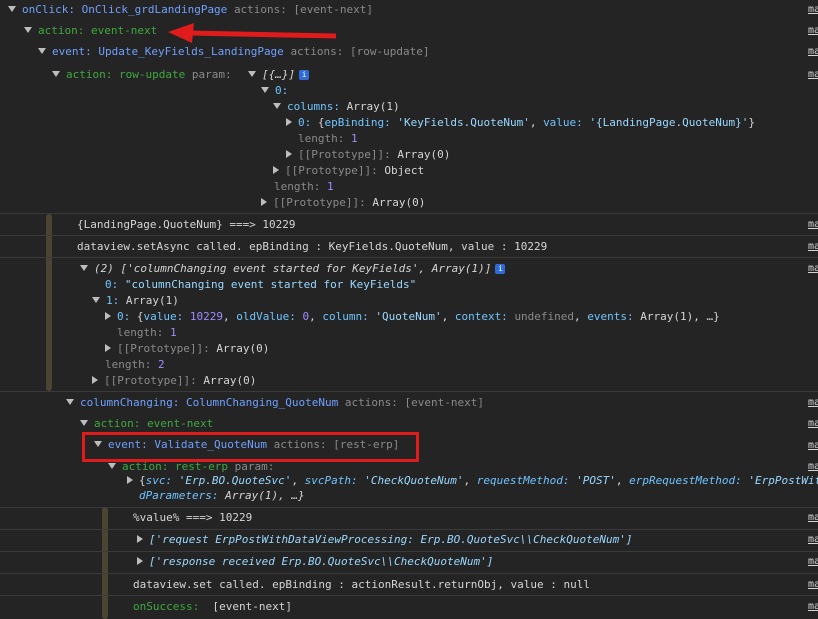 Image resolution: width=818 pixels, height=619 pixels. What do you see at coordinates (348, 170) in the screenshot?
I see `tree-prototype: [[Prototype]]: Object` at bounding box center [348, 170].